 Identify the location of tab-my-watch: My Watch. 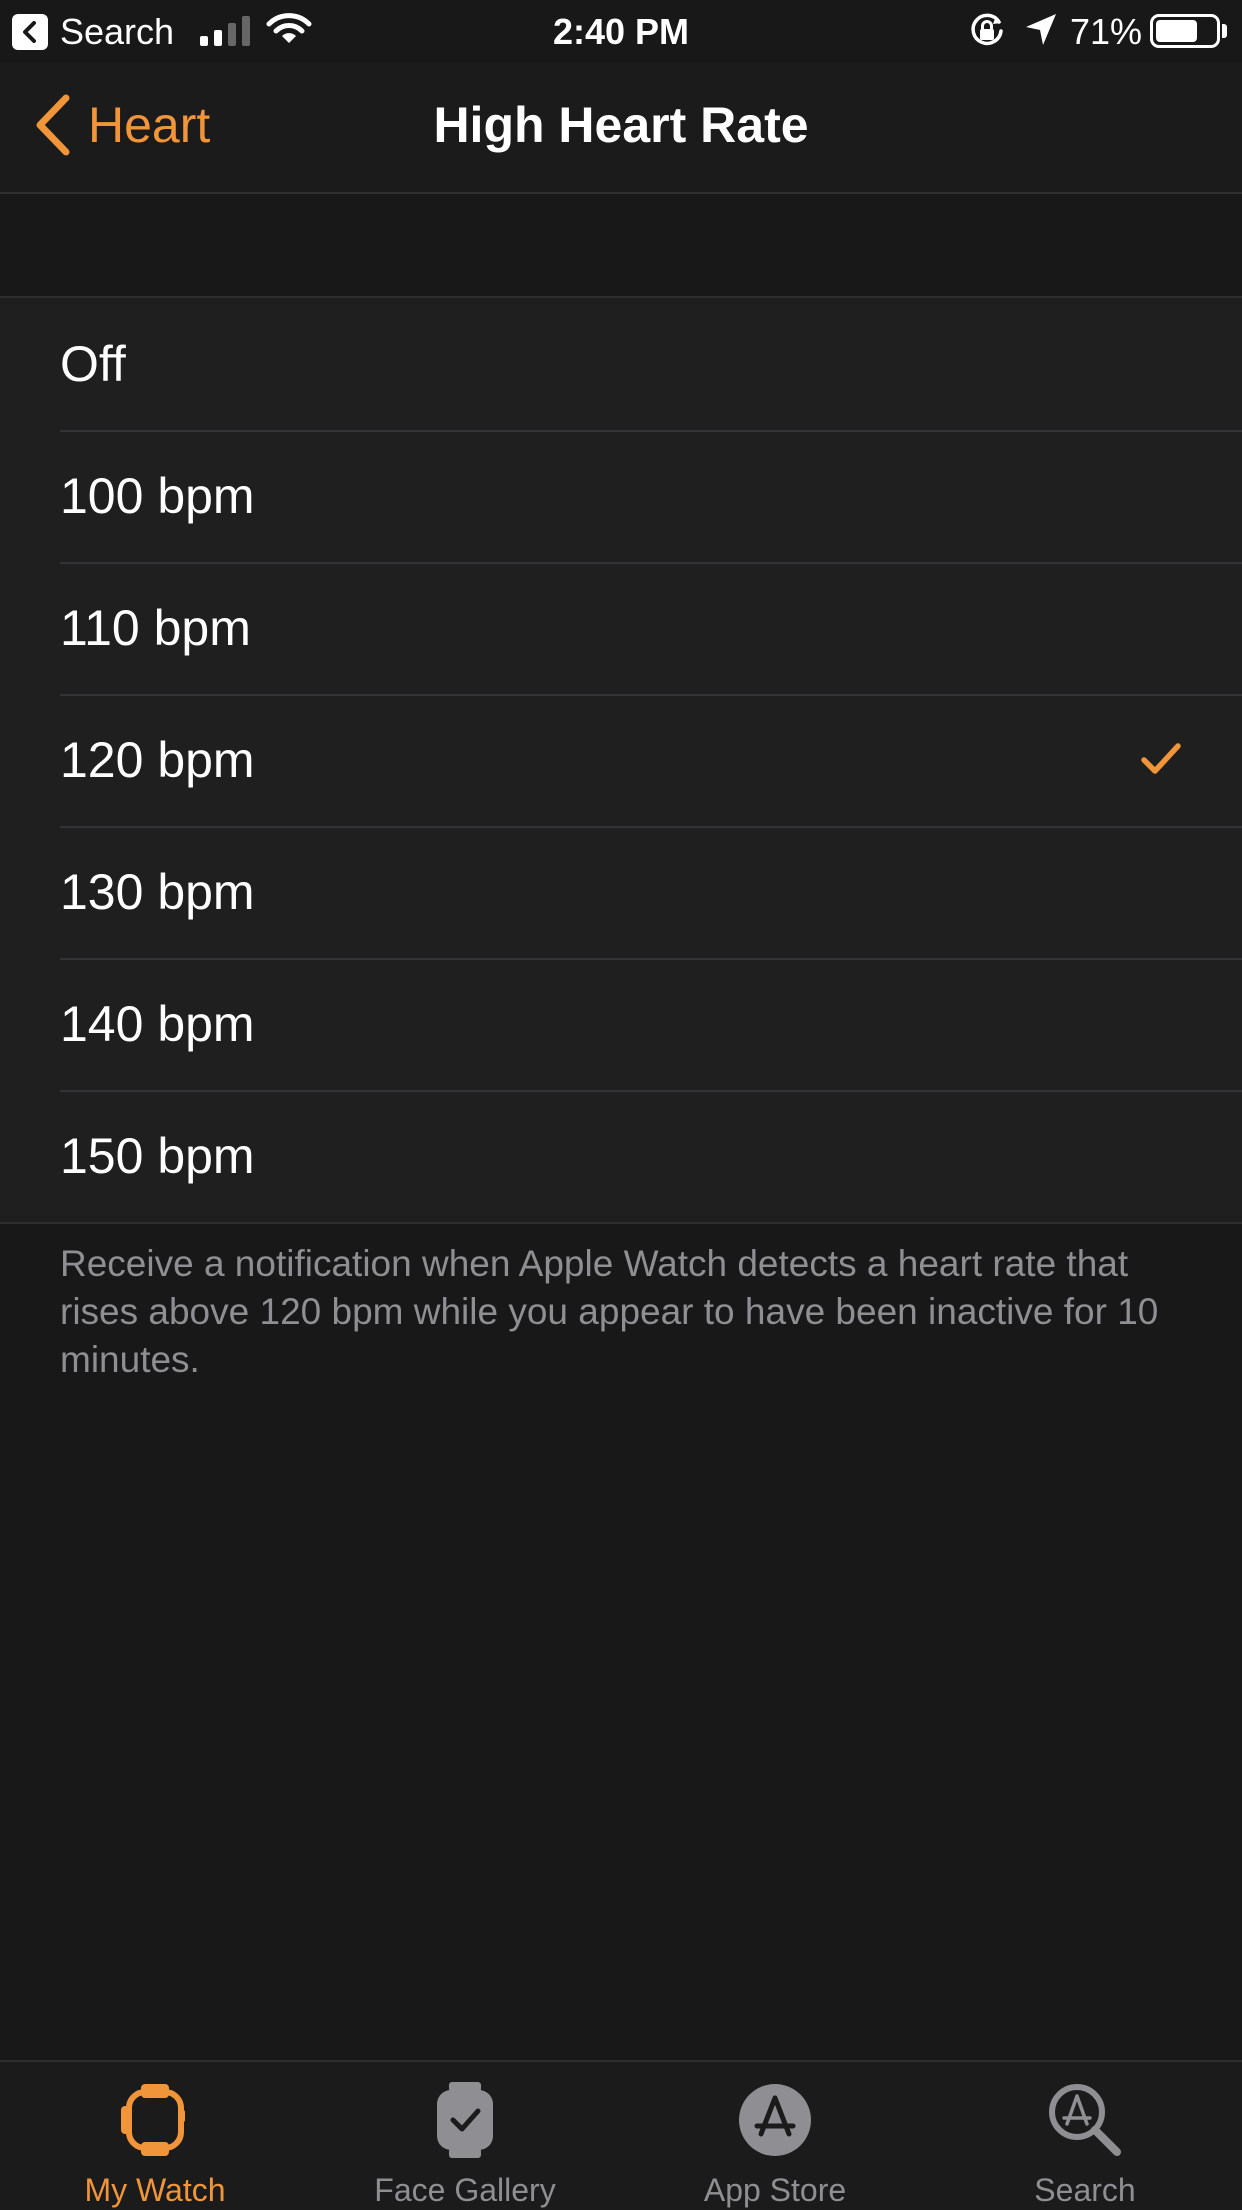
(155, 2136).